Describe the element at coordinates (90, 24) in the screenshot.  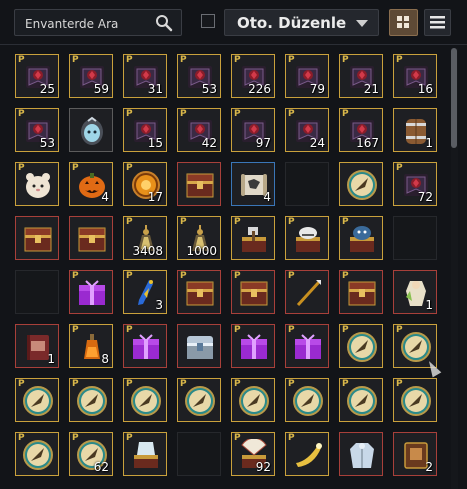
I see `search-input` at that location.